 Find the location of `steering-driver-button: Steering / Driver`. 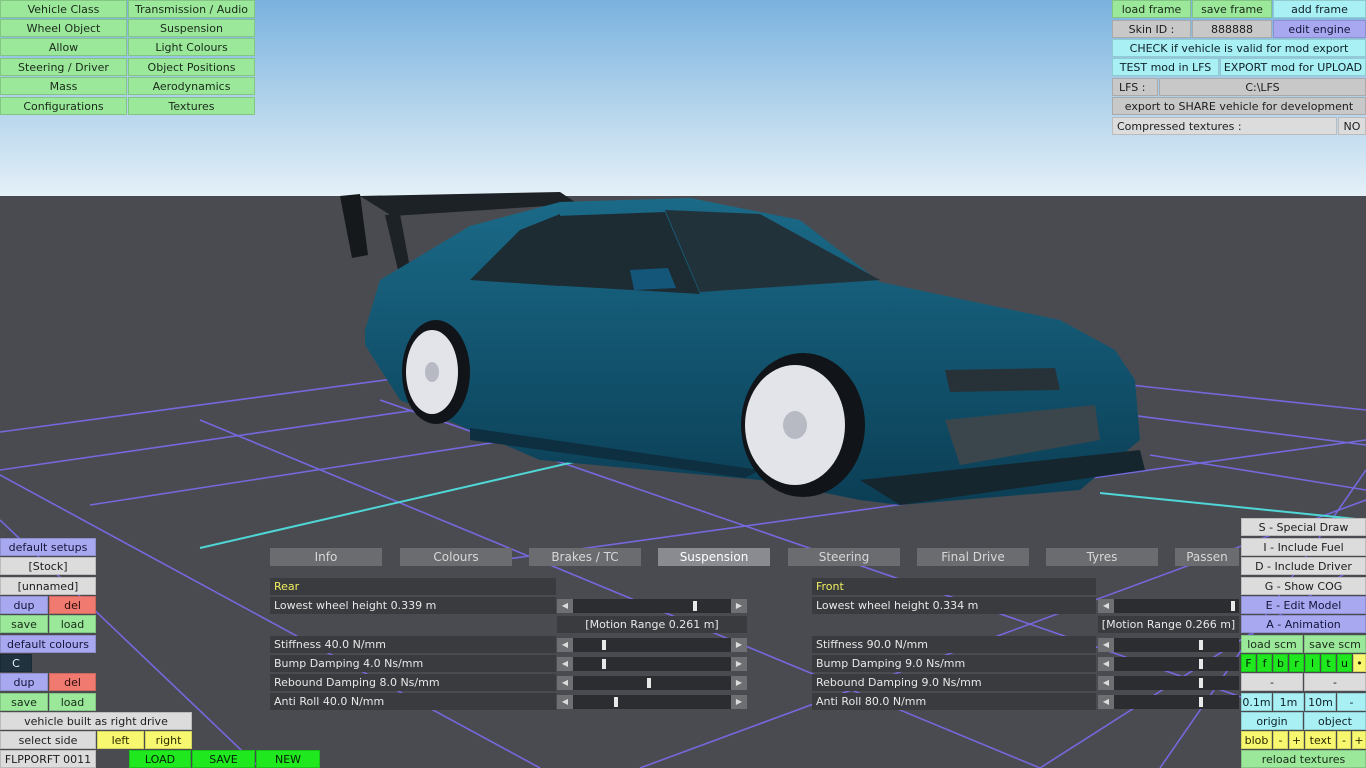

steering-driver-button: Steering / Driver is located at coordinates (63, 67).